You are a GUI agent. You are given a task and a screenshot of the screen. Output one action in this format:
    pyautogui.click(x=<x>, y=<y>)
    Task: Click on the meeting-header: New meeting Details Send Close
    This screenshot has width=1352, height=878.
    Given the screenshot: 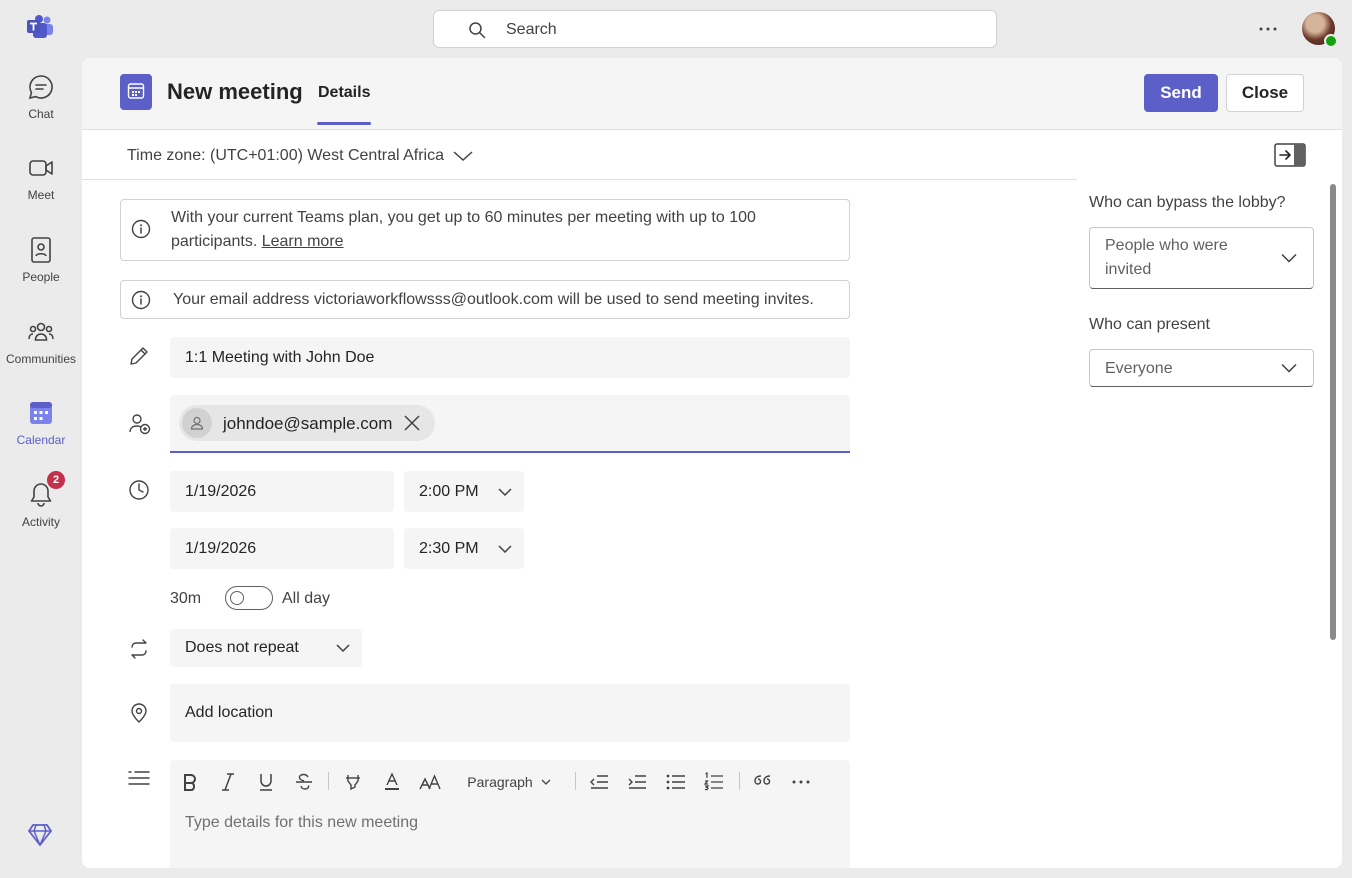 What is the action you would take?
    pyautogui.click(x=712, y=94)
    